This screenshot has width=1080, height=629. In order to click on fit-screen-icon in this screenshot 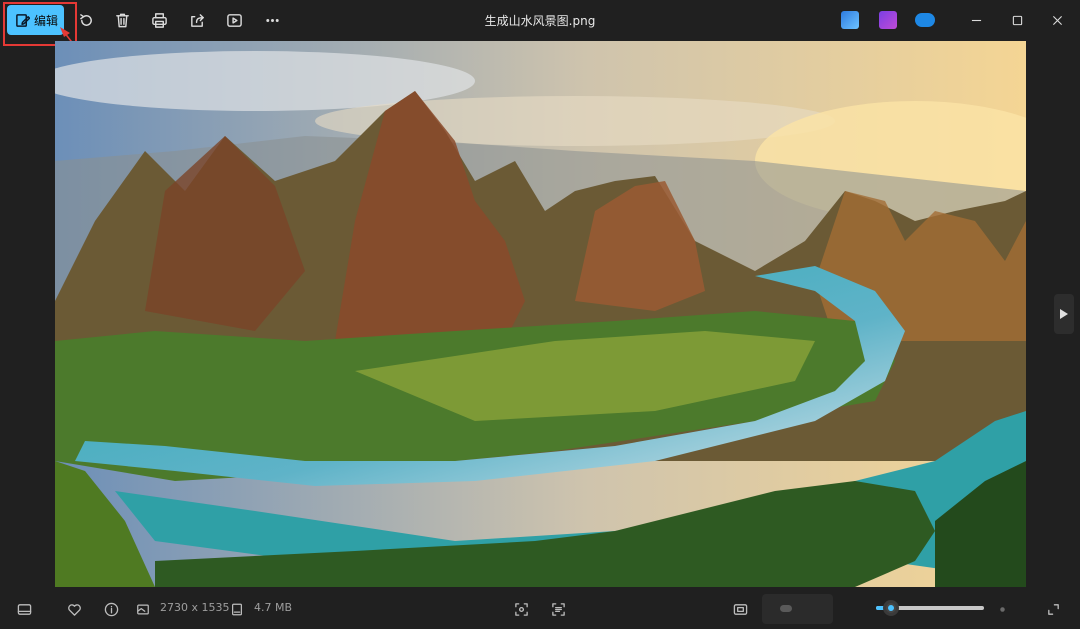, I will do `click(521, 609)`.